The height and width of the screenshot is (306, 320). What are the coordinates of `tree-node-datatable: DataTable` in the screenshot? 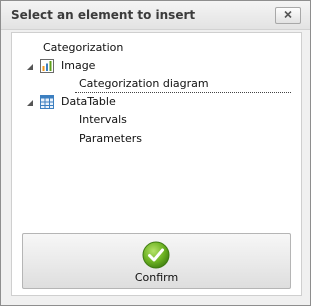 It's located at (86, 102).